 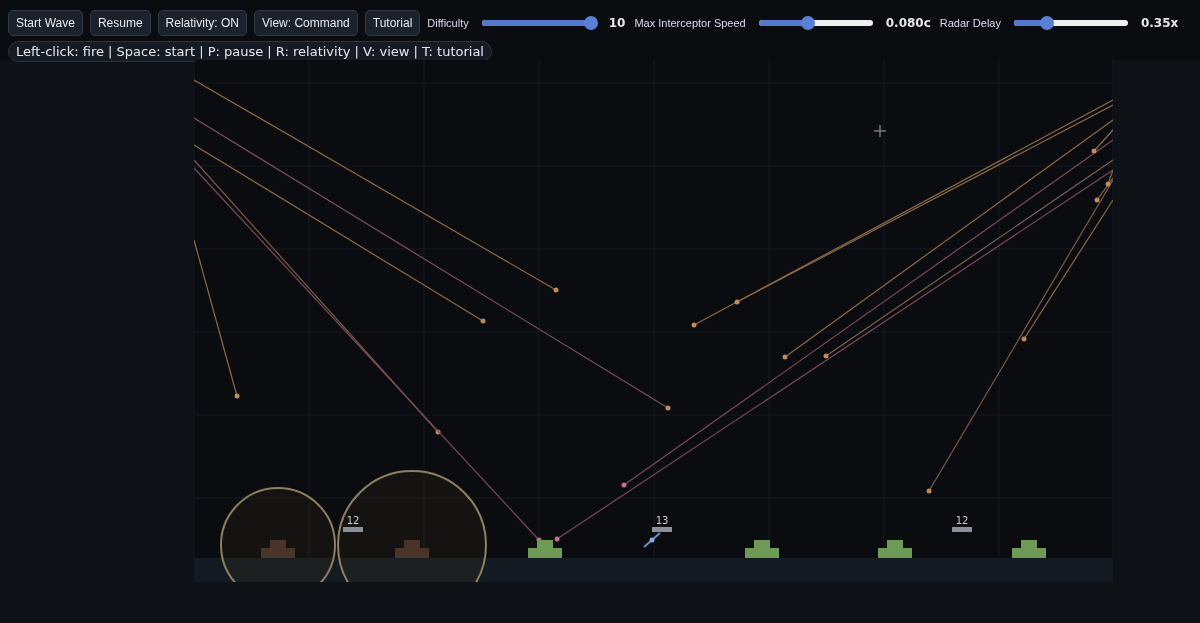 I want to click on slider-label: Max Interceptor Speed, so click(x=690, y=23).